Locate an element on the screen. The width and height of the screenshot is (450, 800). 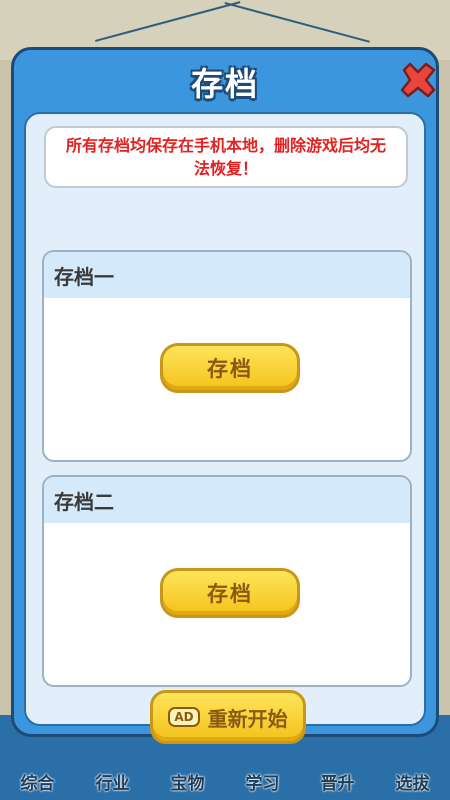
dialog-title: 存档 is located at coordinates (224, 84).